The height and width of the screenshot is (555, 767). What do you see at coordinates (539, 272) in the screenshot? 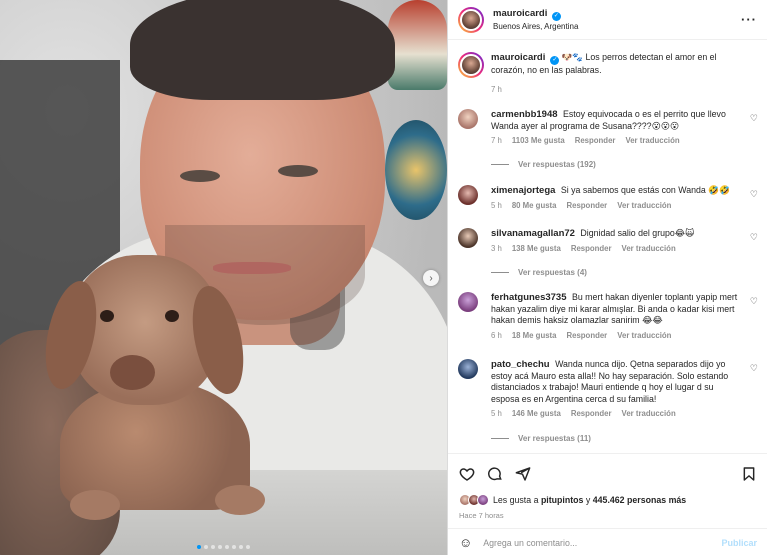
I see `view-replies-button: Ver respuestas (4)` at bounding box center [539, 272].